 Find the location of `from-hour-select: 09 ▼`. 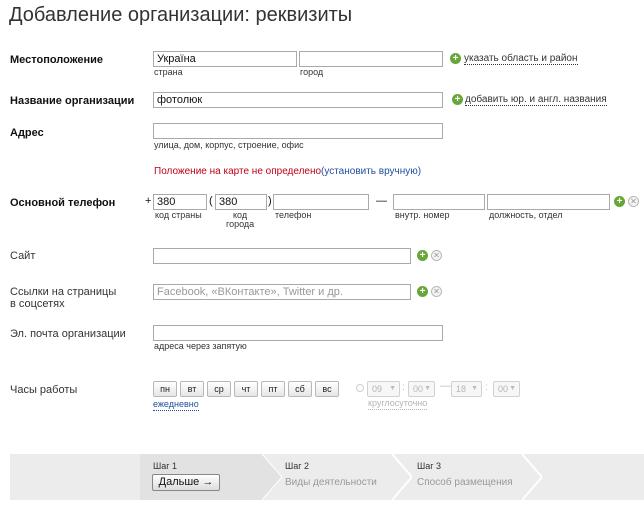

from-hour-select: 09 ▼ is located at coordinates (383, 389).